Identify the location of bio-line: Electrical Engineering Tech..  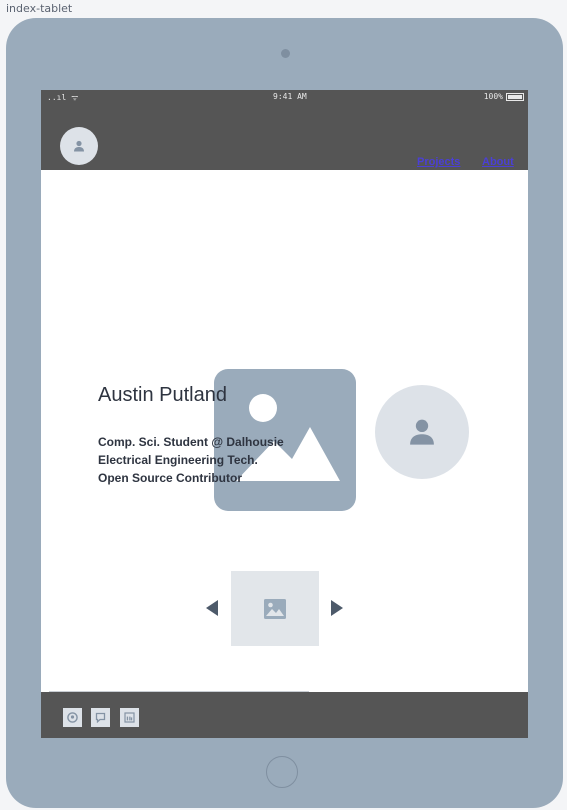
(178, 460).